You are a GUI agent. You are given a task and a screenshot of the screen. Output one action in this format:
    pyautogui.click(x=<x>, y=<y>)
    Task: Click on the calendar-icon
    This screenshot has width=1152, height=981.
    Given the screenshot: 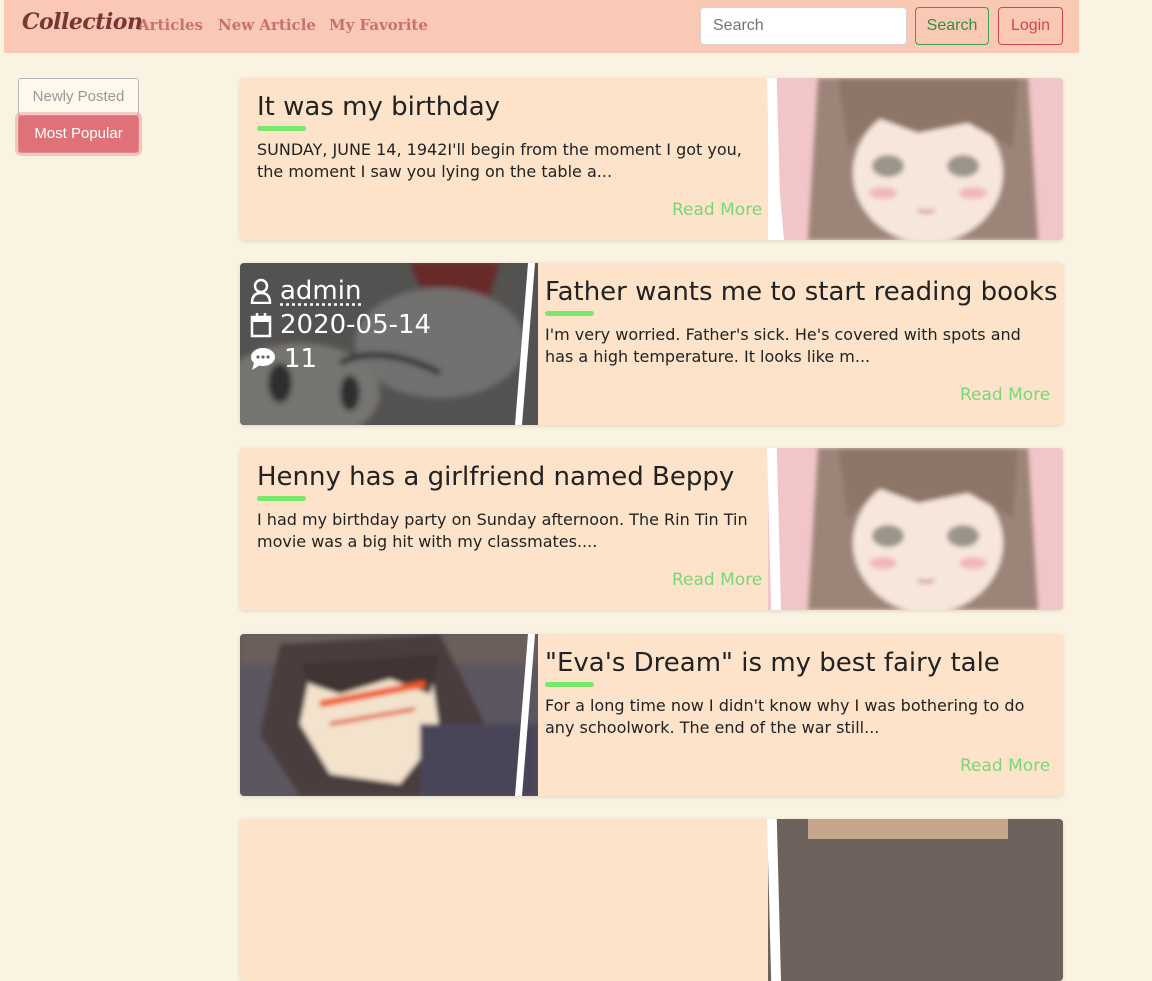 What is the action you would take?
    pyautogui.click(x=261, y=325)
    